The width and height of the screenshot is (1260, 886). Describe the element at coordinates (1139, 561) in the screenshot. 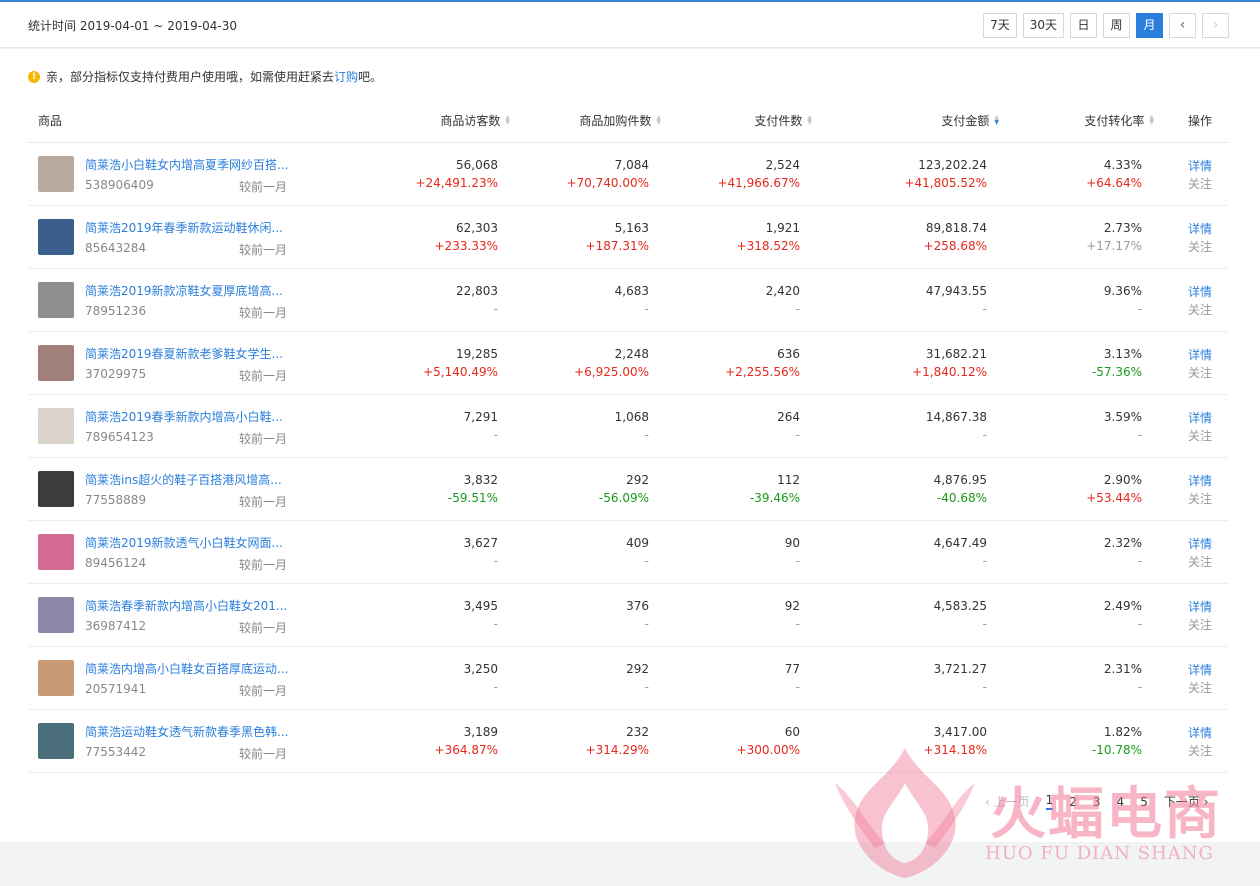

I see `rate-change: -` at that location.